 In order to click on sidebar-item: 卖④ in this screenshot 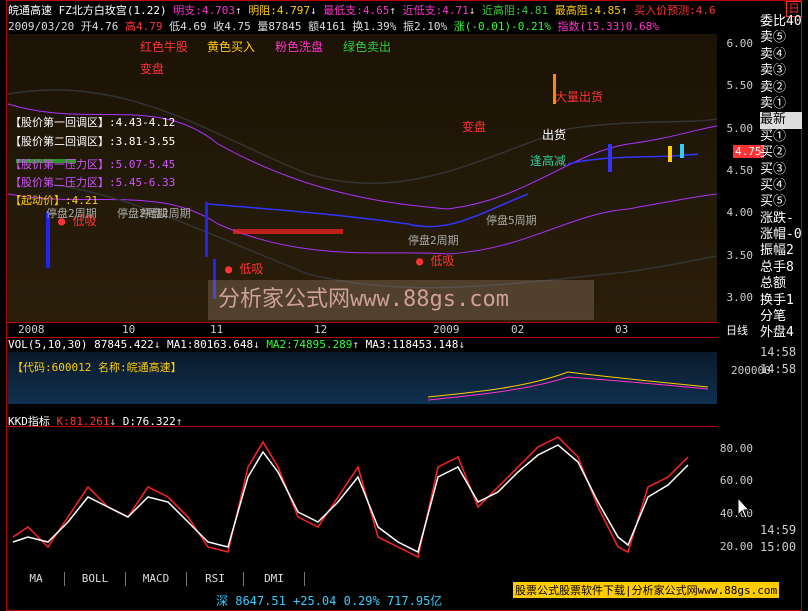, I will do `click(781, 55)`.